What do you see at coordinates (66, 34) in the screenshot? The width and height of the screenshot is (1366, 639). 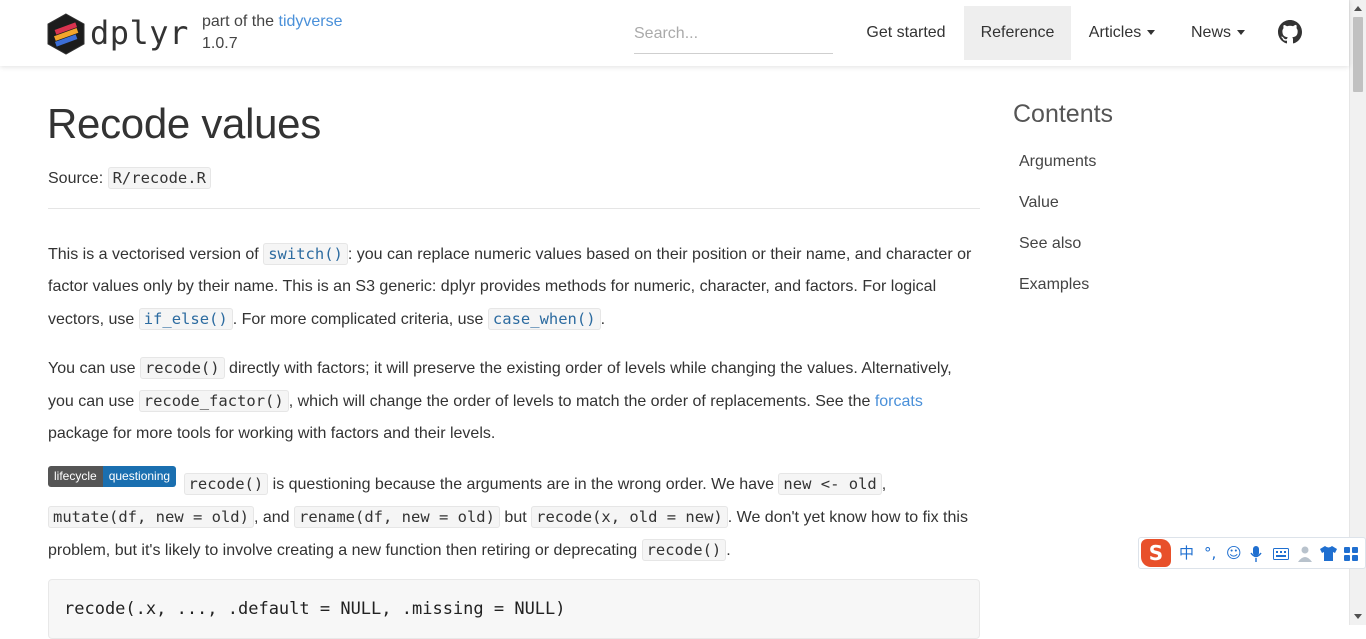 I see `dplyr-hex-logo` at bounding box center [66, 34].